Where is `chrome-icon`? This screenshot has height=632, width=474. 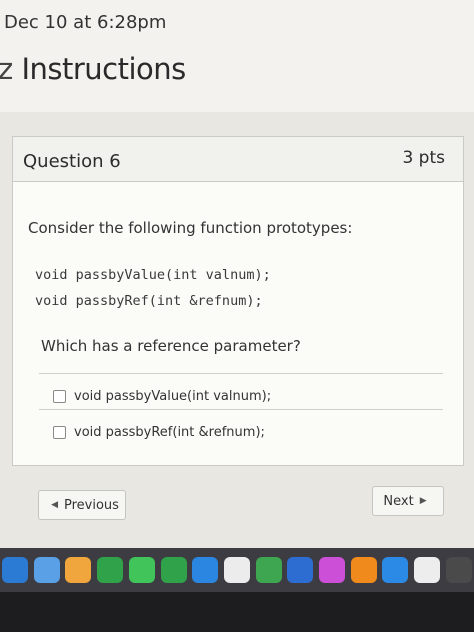 chrome-icon is located at coordinates (110, 570).